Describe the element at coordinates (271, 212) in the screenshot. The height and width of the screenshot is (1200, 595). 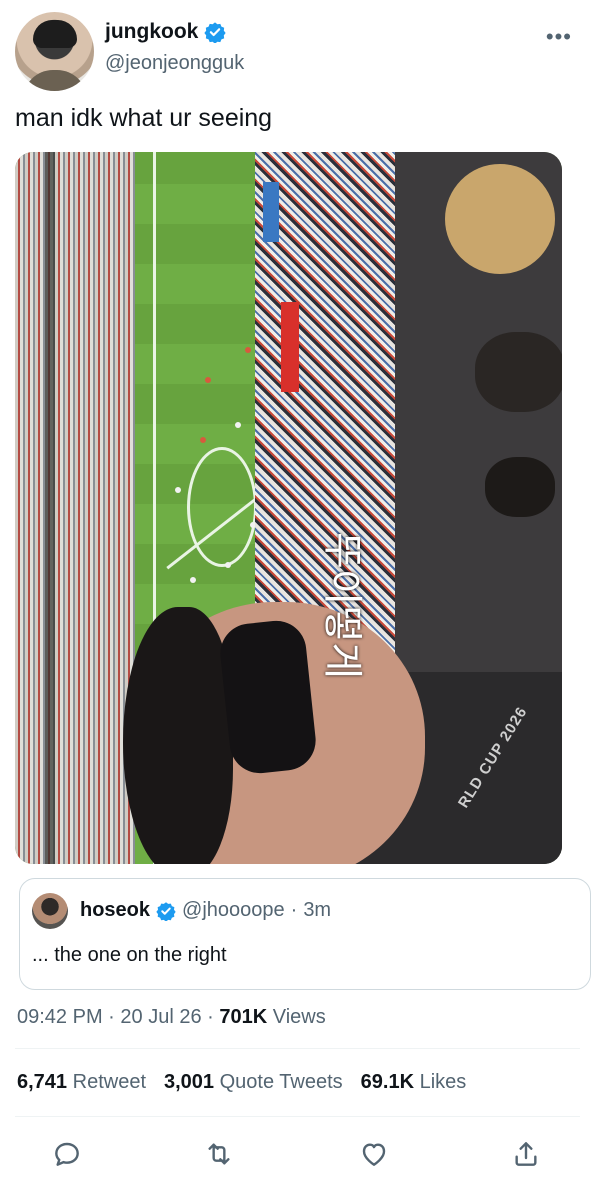
I see `ad-board-blue` at that location.